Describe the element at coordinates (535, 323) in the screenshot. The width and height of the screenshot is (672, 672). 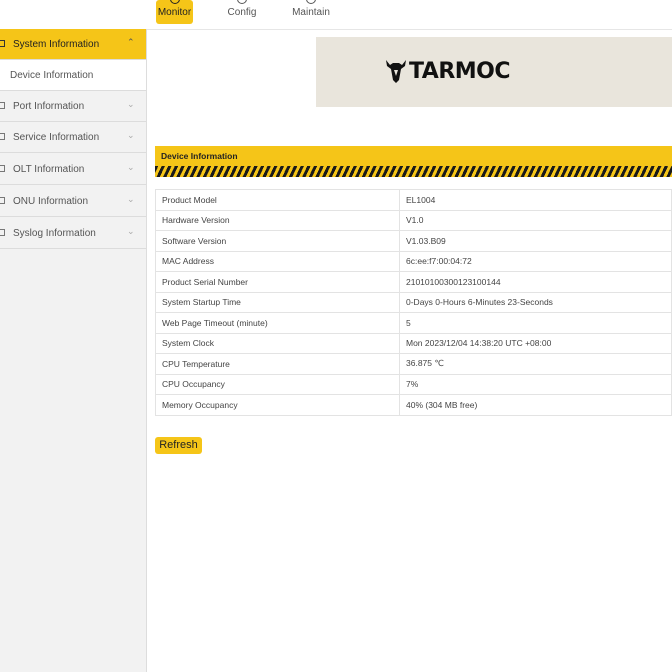
I see `row-value: 5` at that location.